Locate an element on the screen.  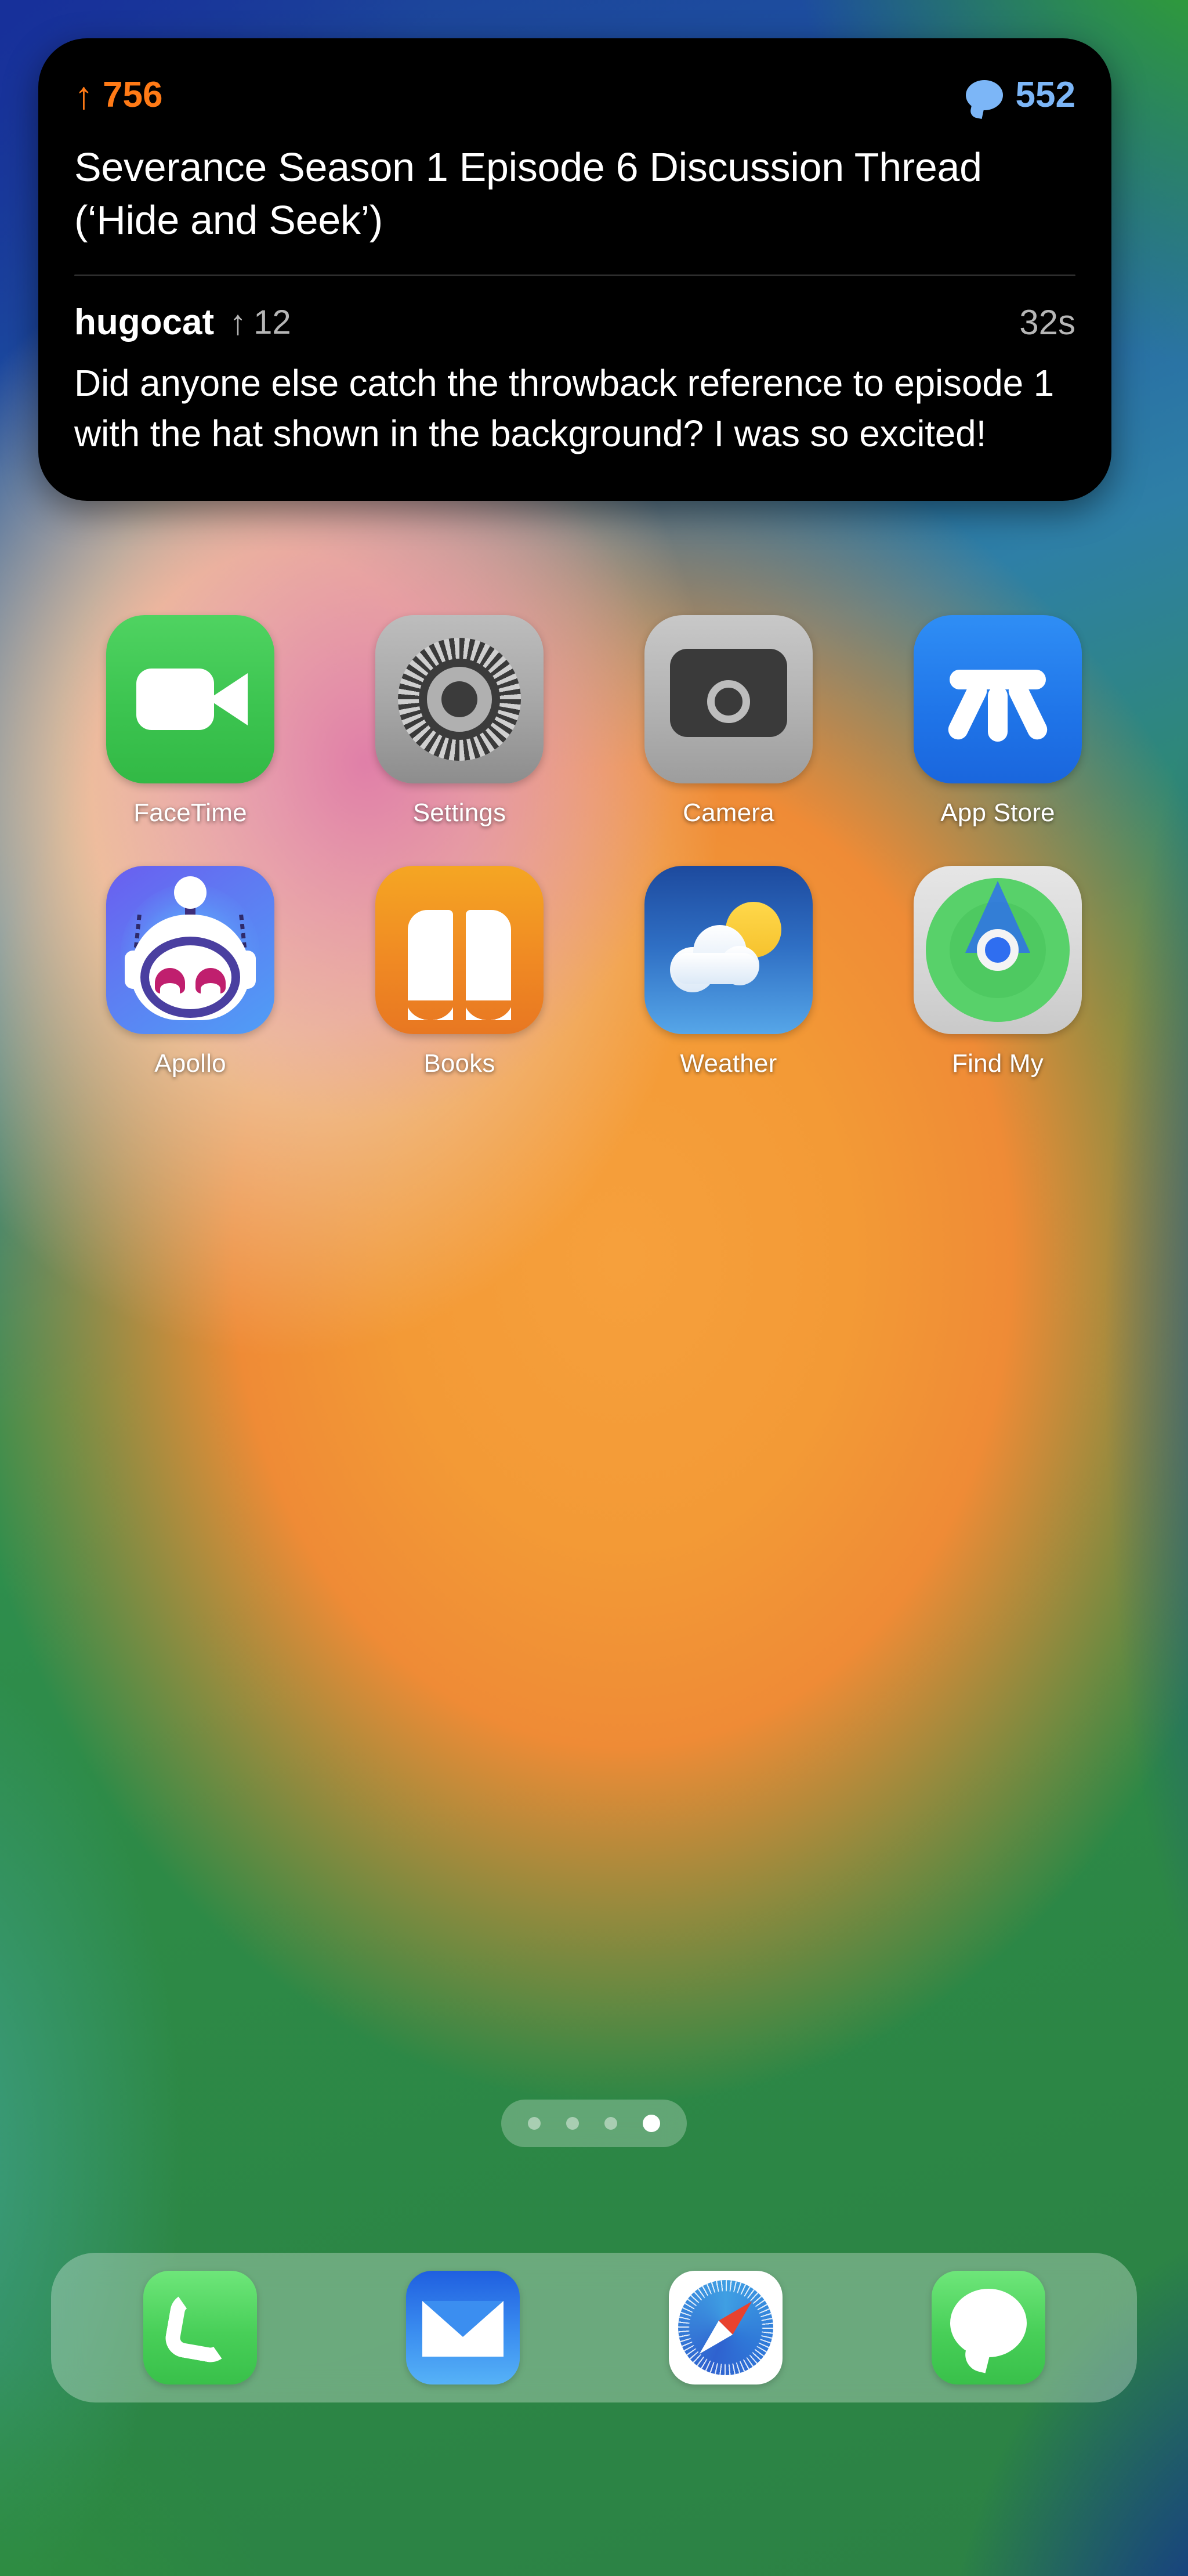
weather-cloud is located at coordinates (714, 957).